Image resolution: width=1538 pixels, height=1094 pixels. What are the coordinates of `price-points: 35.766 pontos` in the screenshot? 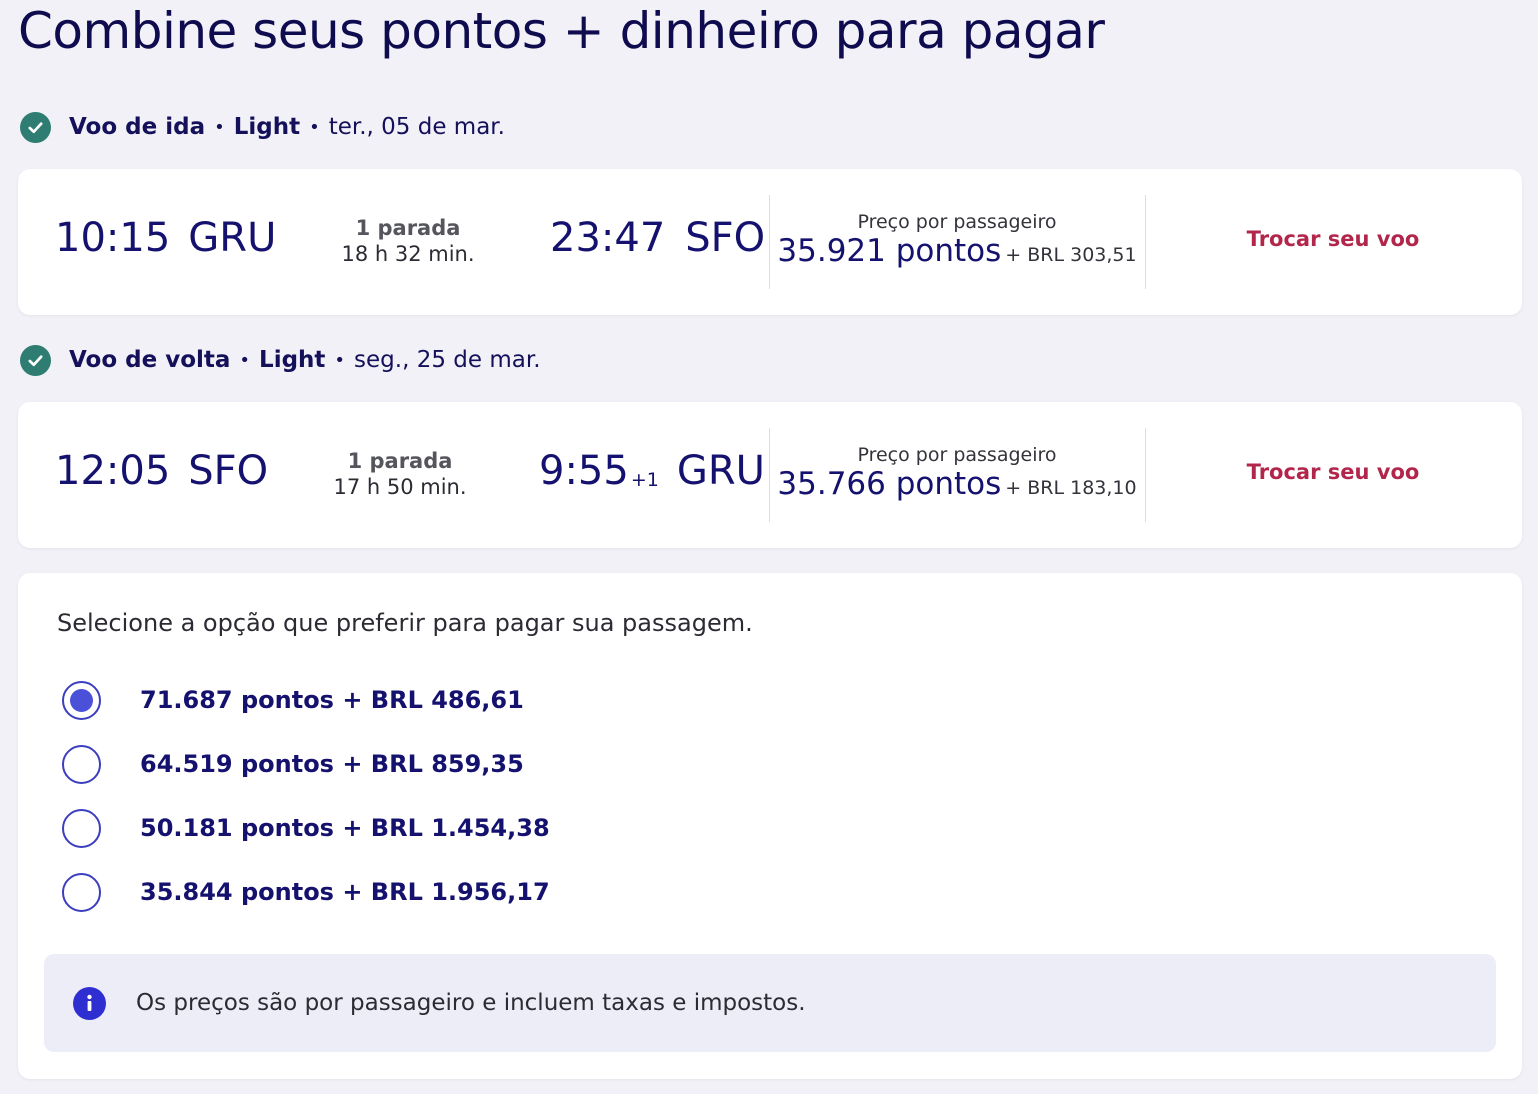 It's located at (889, 484).